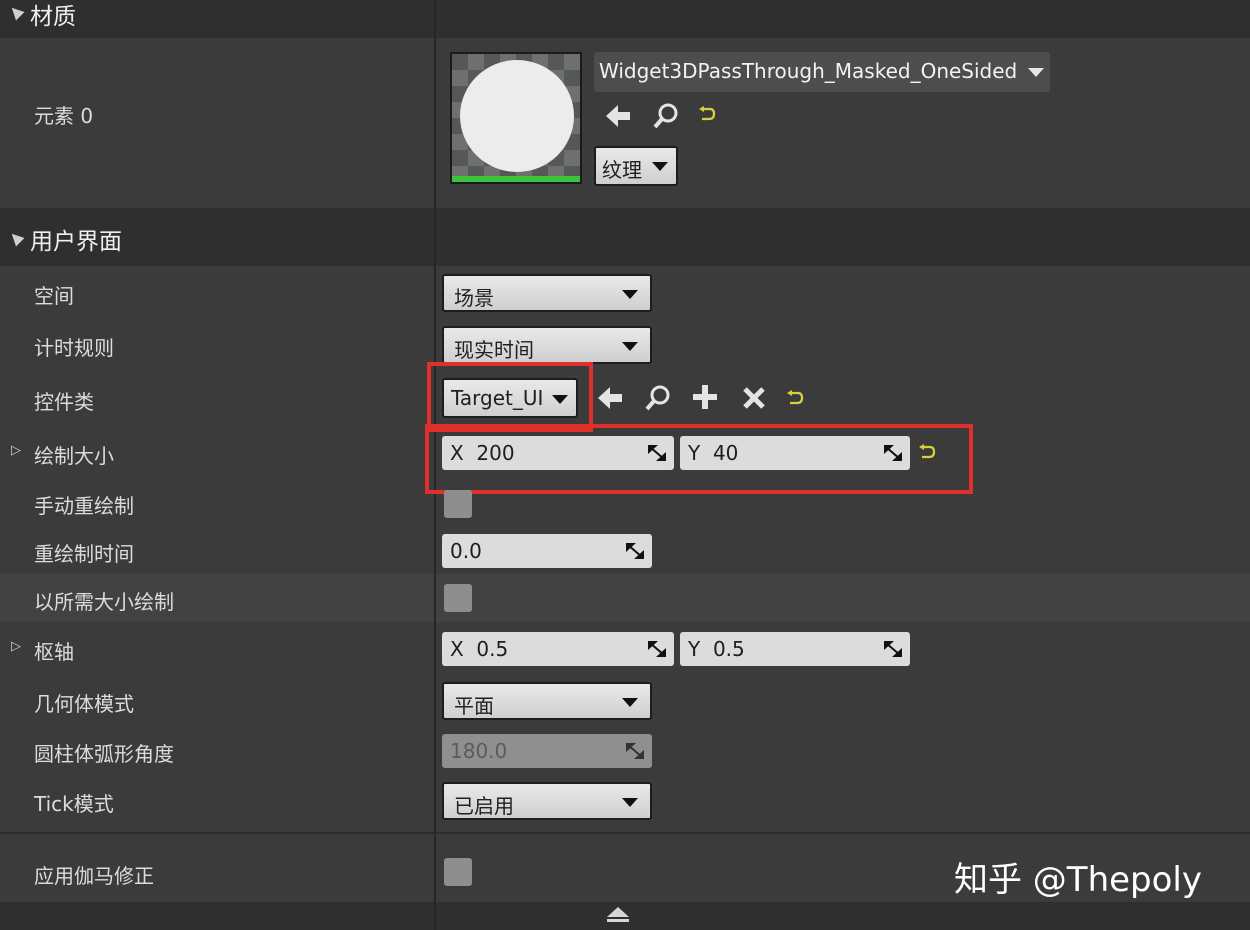  Describe the element at coordinates (547, 293) in the screenshot. I see `space-dropdown: 场景` at that location.